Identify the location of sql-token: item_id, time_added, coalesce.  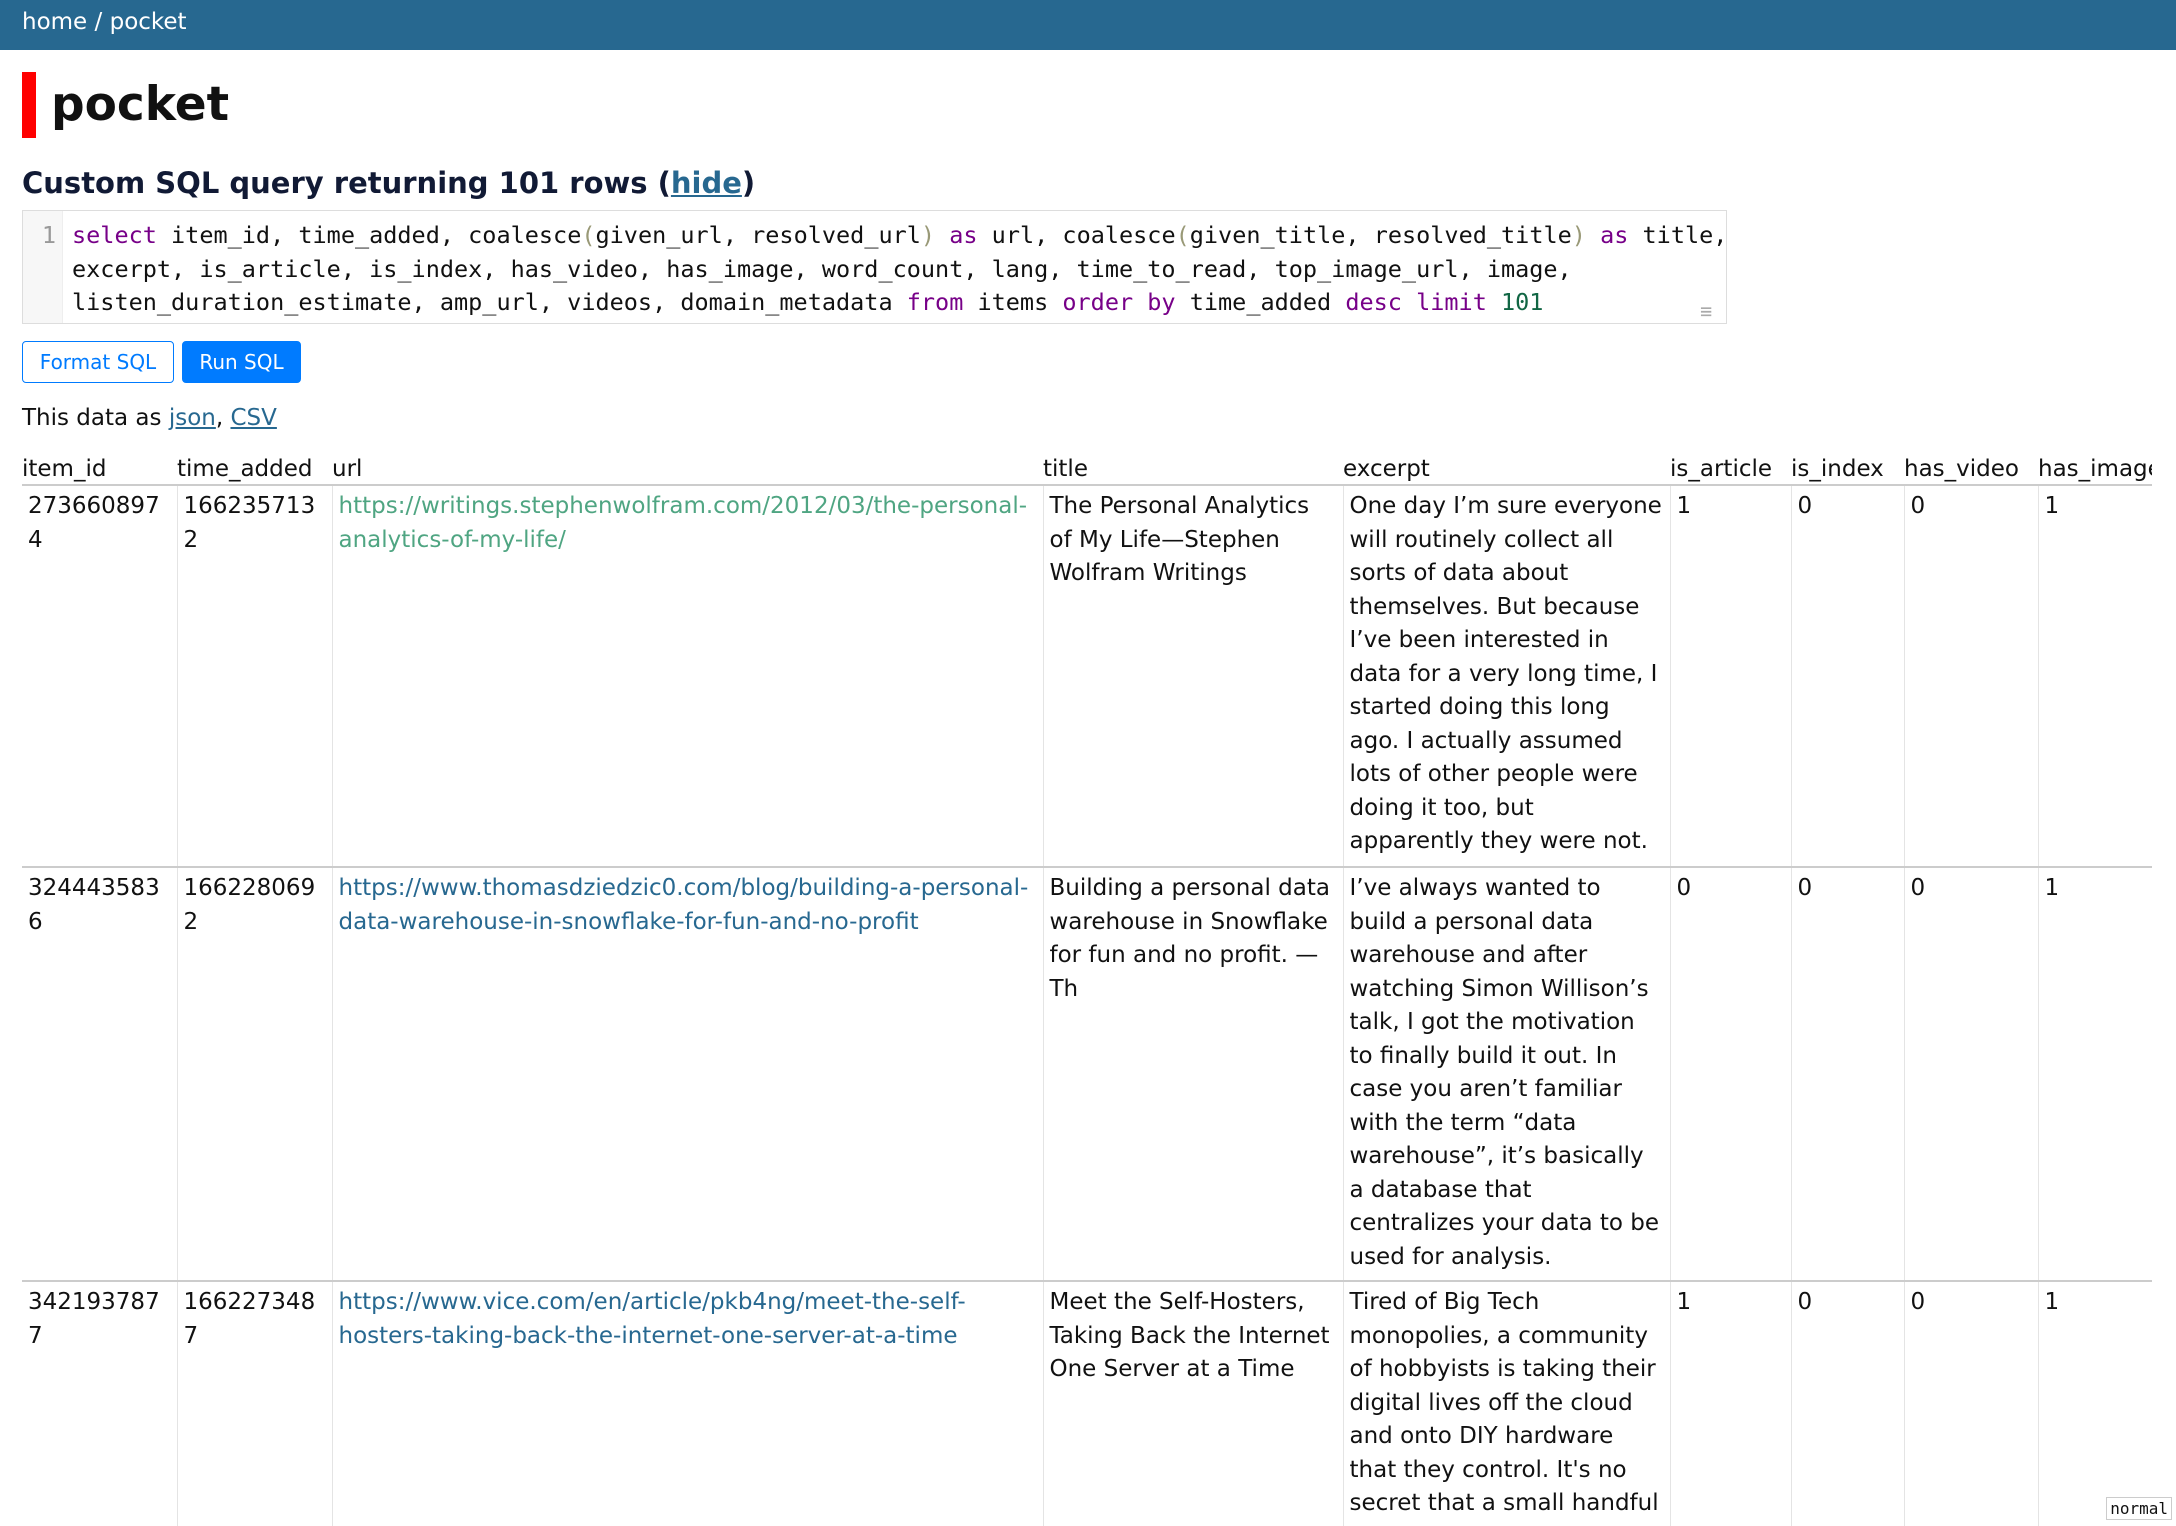
(369, 235).